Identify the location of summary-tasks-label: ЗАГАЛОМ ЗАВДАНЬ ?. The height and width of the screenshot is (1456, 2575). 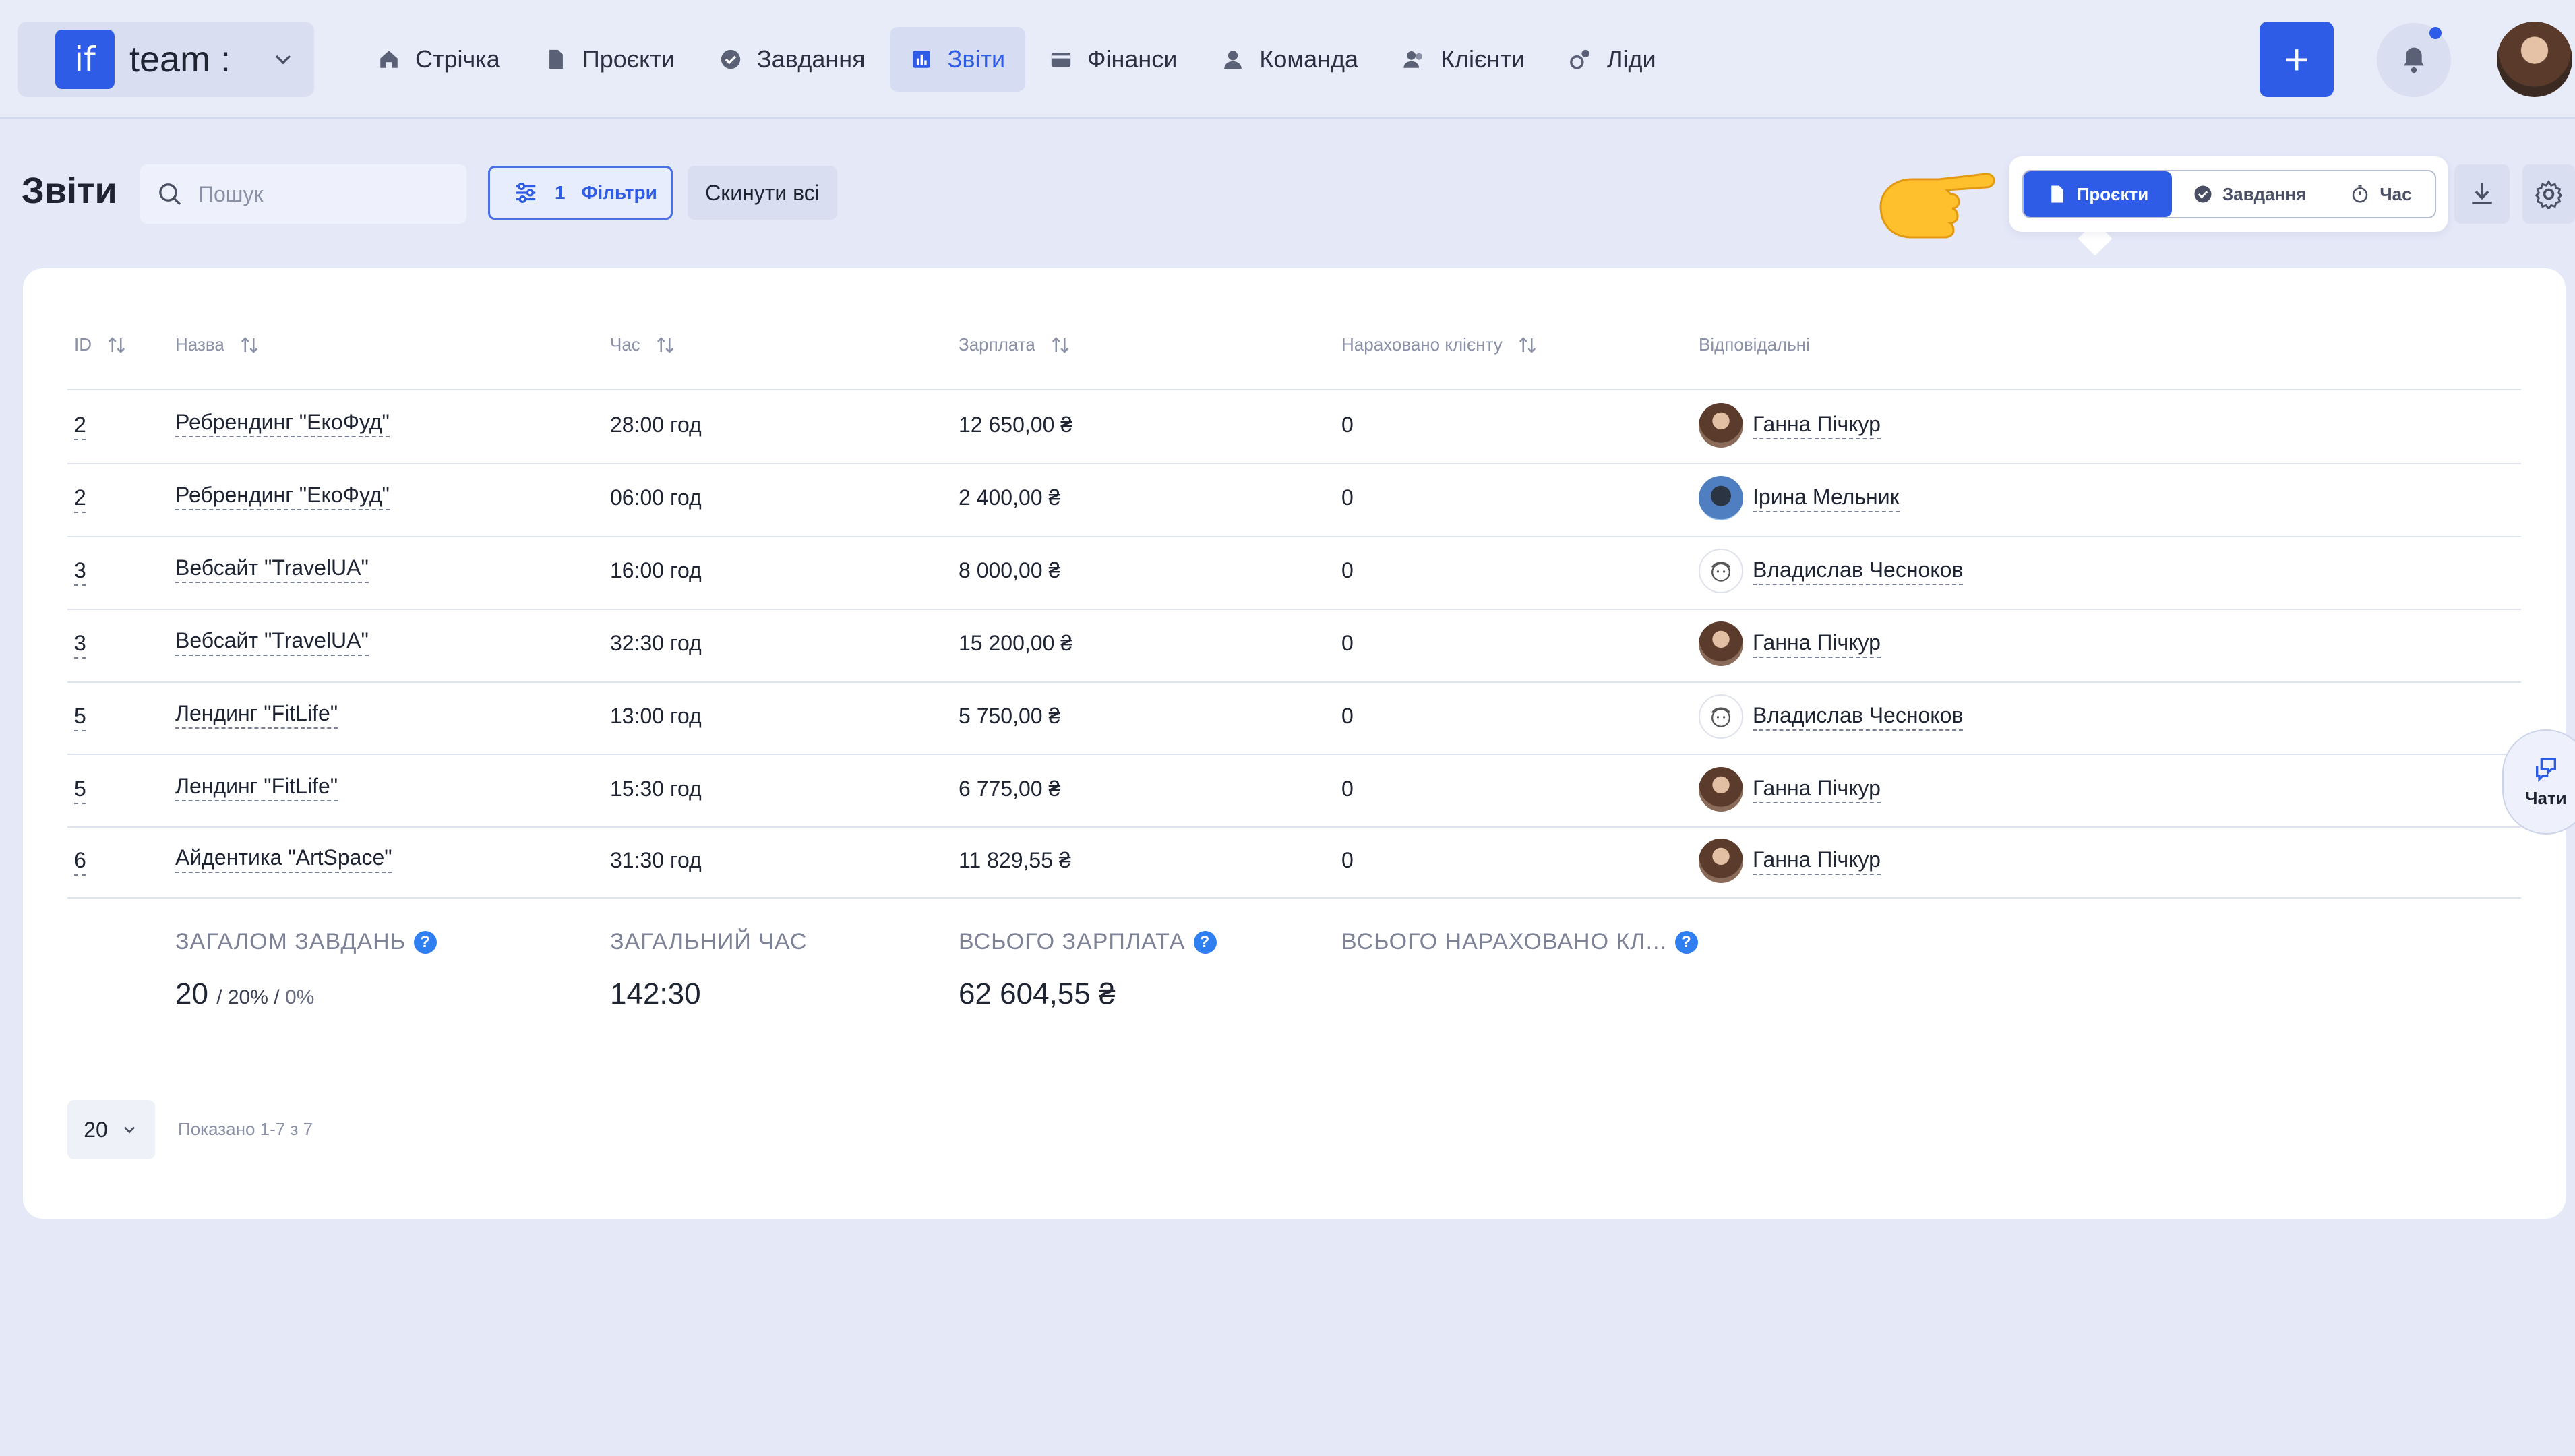
(306, 942).